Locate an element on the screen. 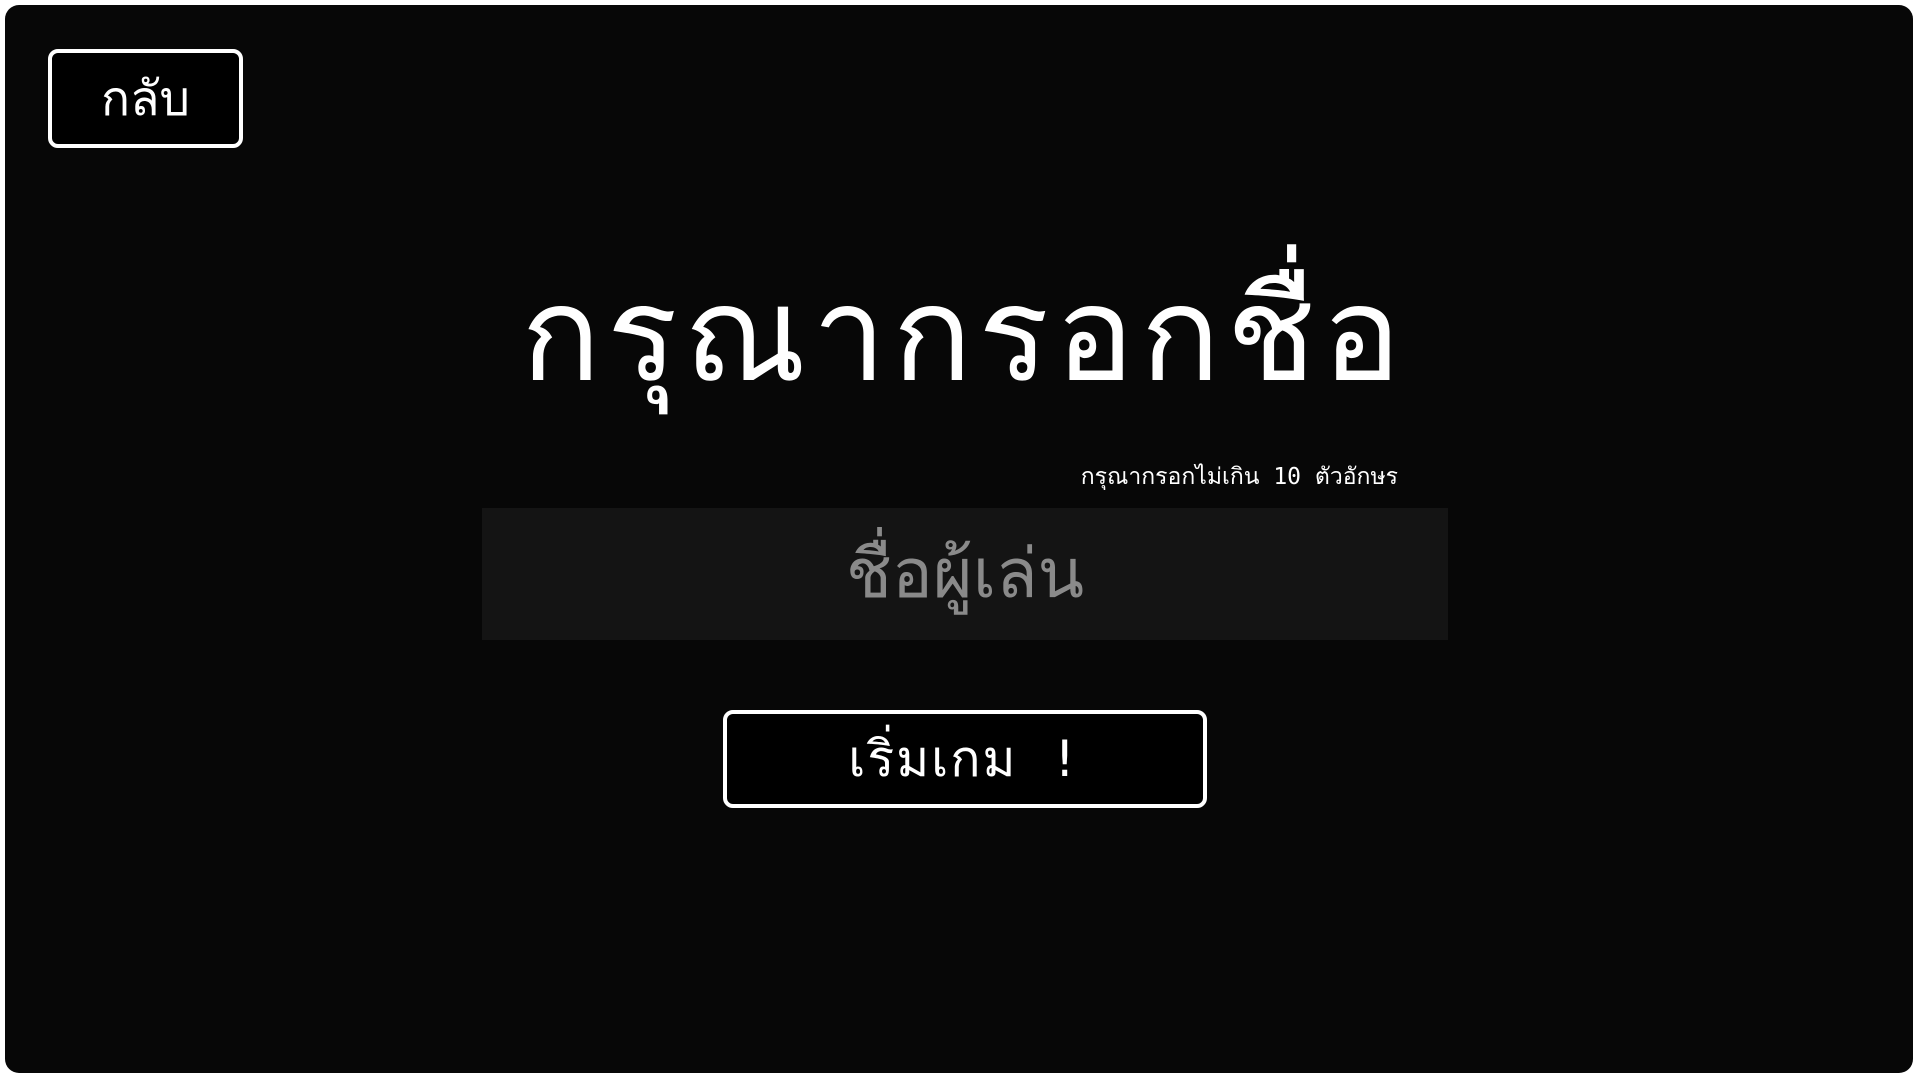 The image size is (1918, 1078). back-button: กลับ is located at coordinates (145, 98).